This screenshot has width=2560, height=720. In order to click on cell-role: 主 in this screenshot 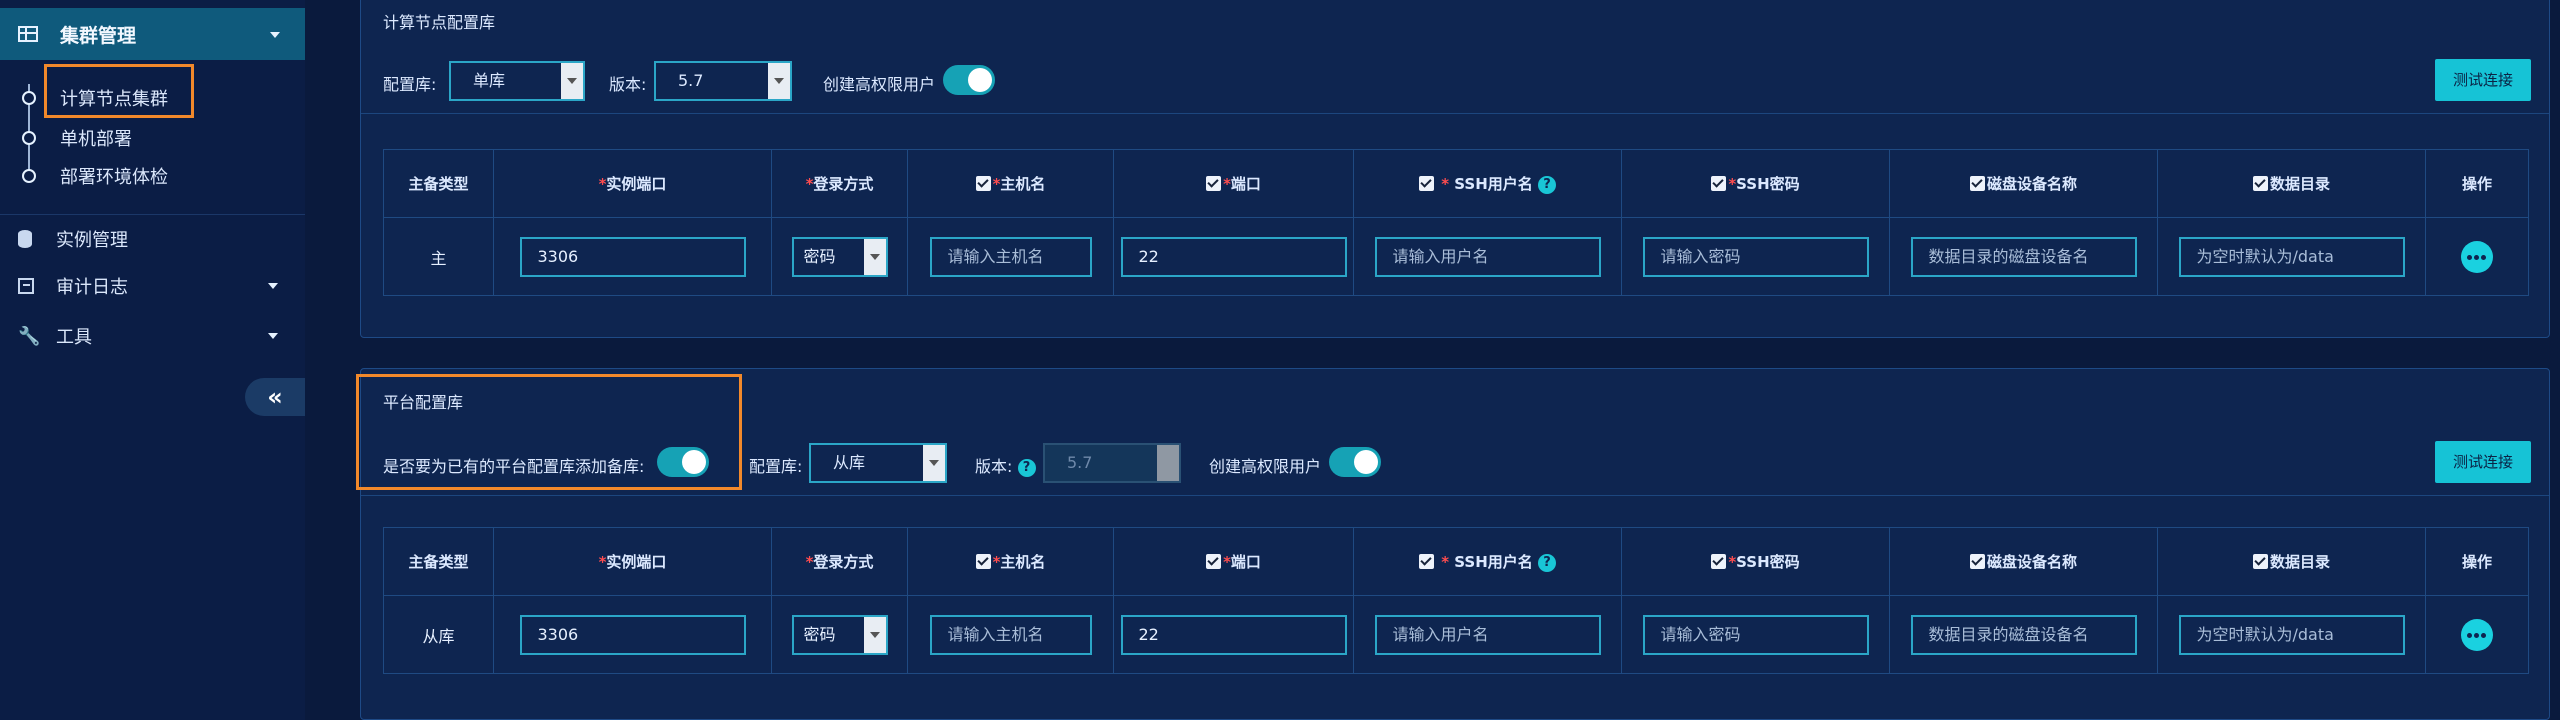, I will do `click(438, 256)`.